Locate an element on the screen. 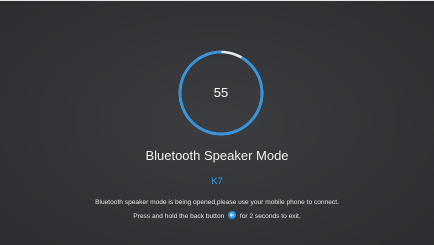  device-name: K7 is located at coordinates (217, 181).